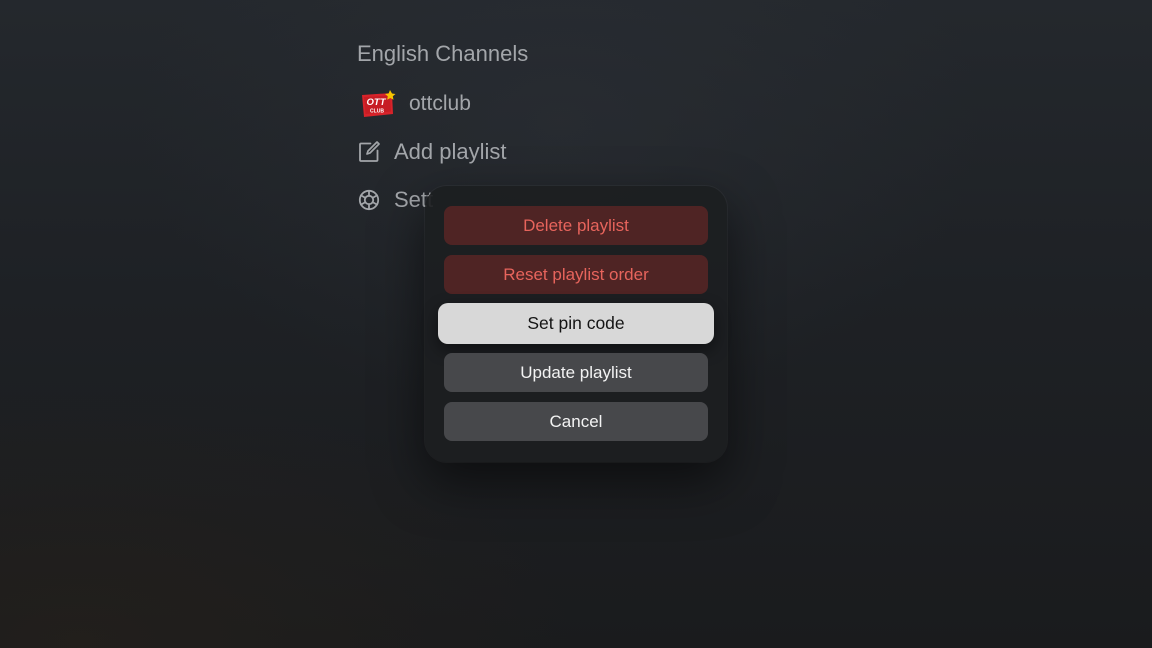  Describe the element at coordinates (369, 152) in the screenshot. I see `edit-square-icon` at that location.